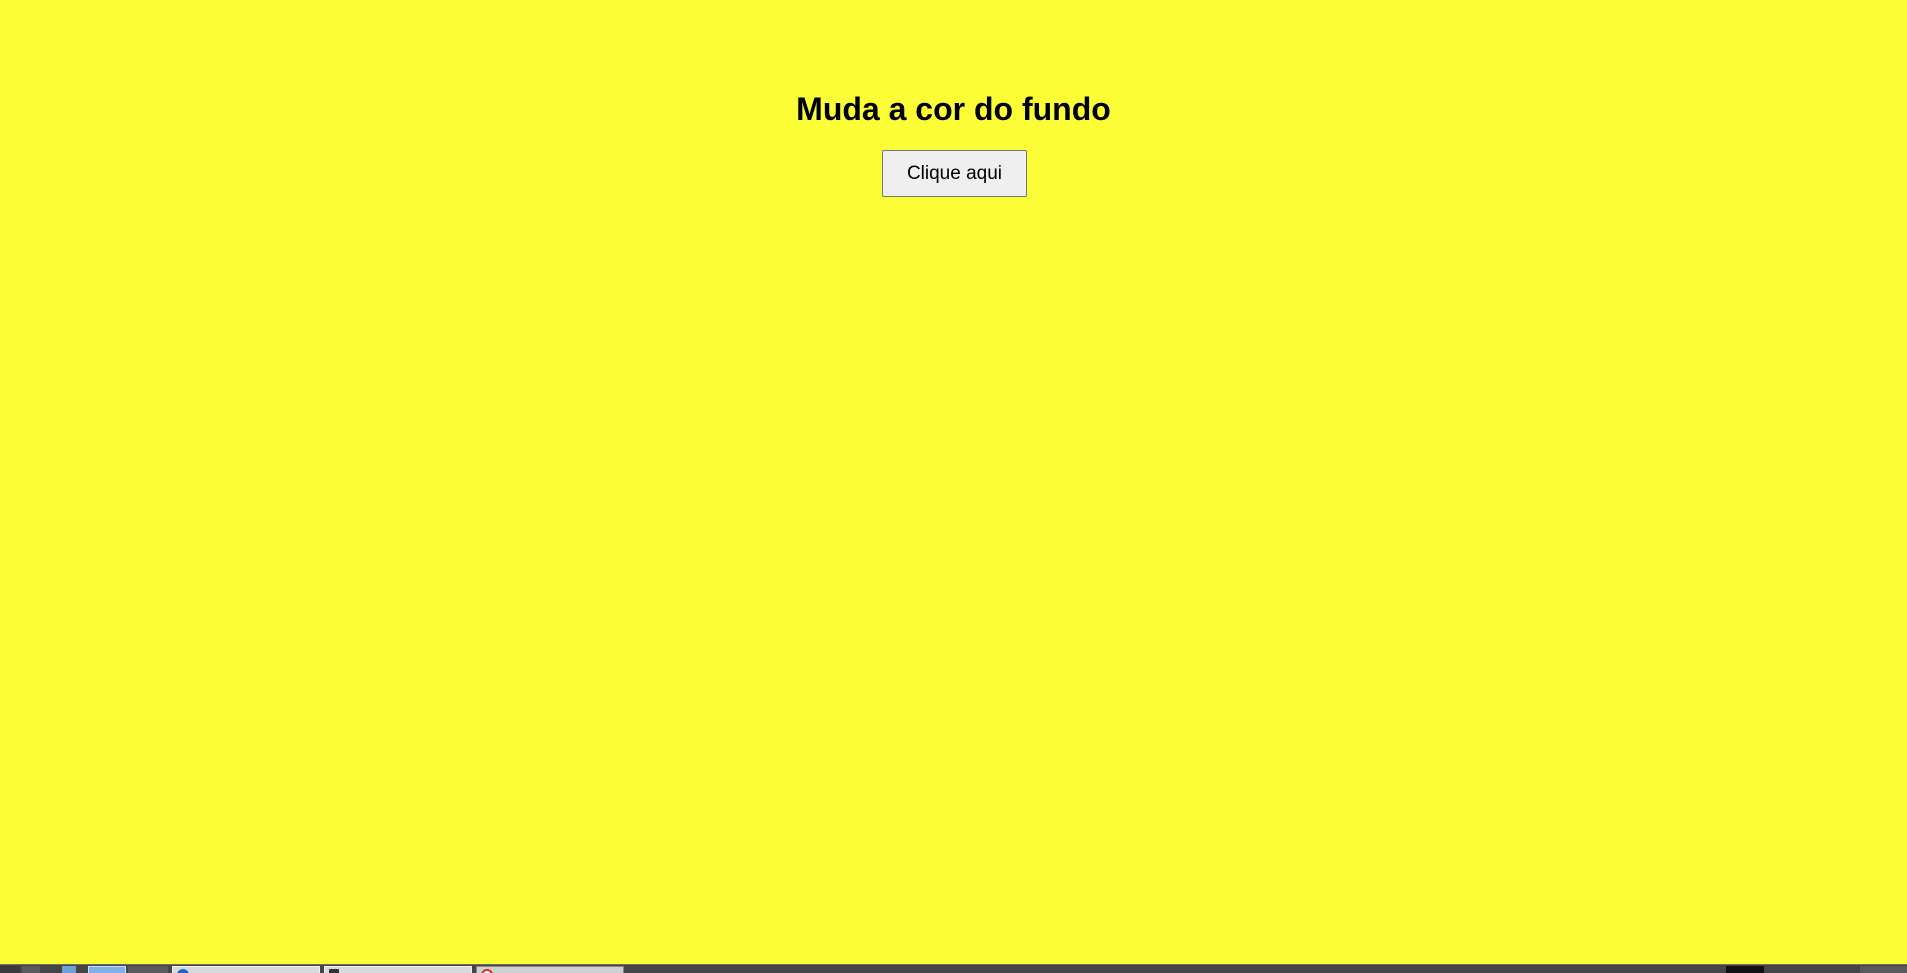  Describe the element at coordinates (183, 971) in the screenshot. I see `browser-icon` at that location.